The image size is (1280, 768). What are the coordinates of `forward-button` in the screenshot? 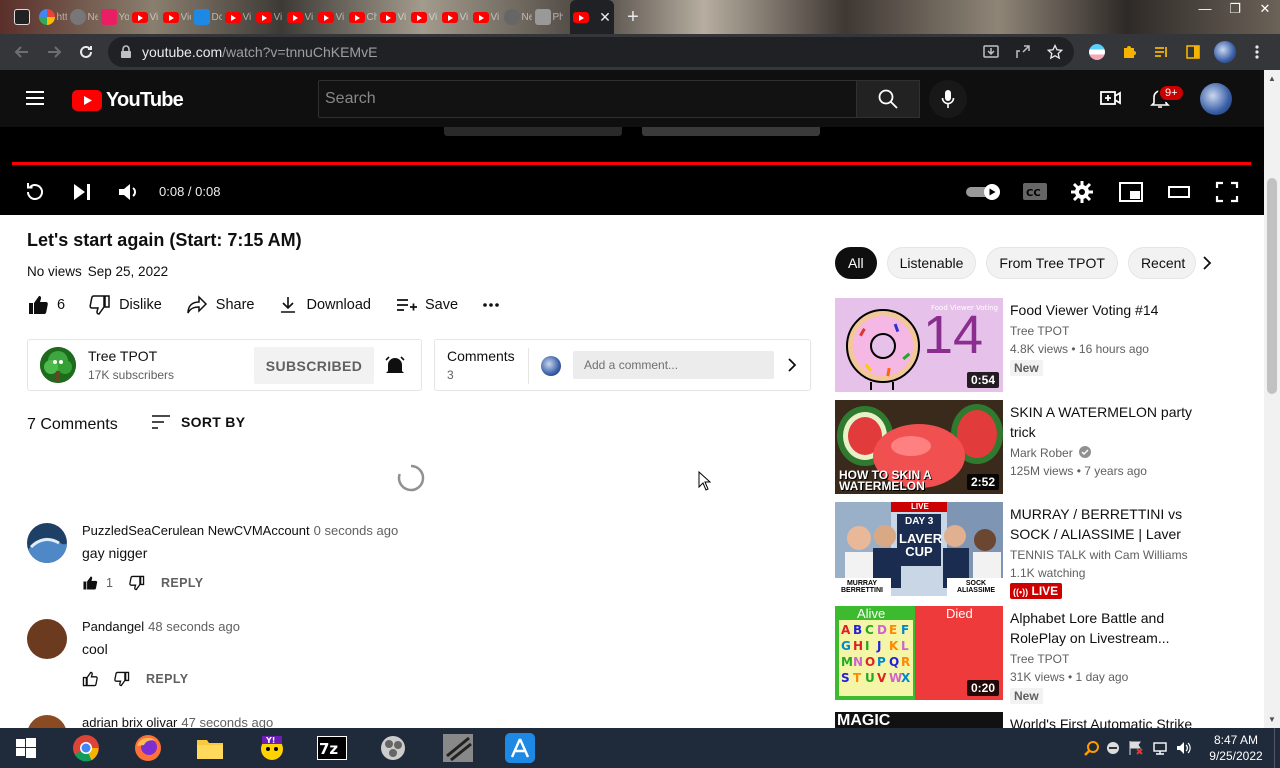 It's located at (54, 52).